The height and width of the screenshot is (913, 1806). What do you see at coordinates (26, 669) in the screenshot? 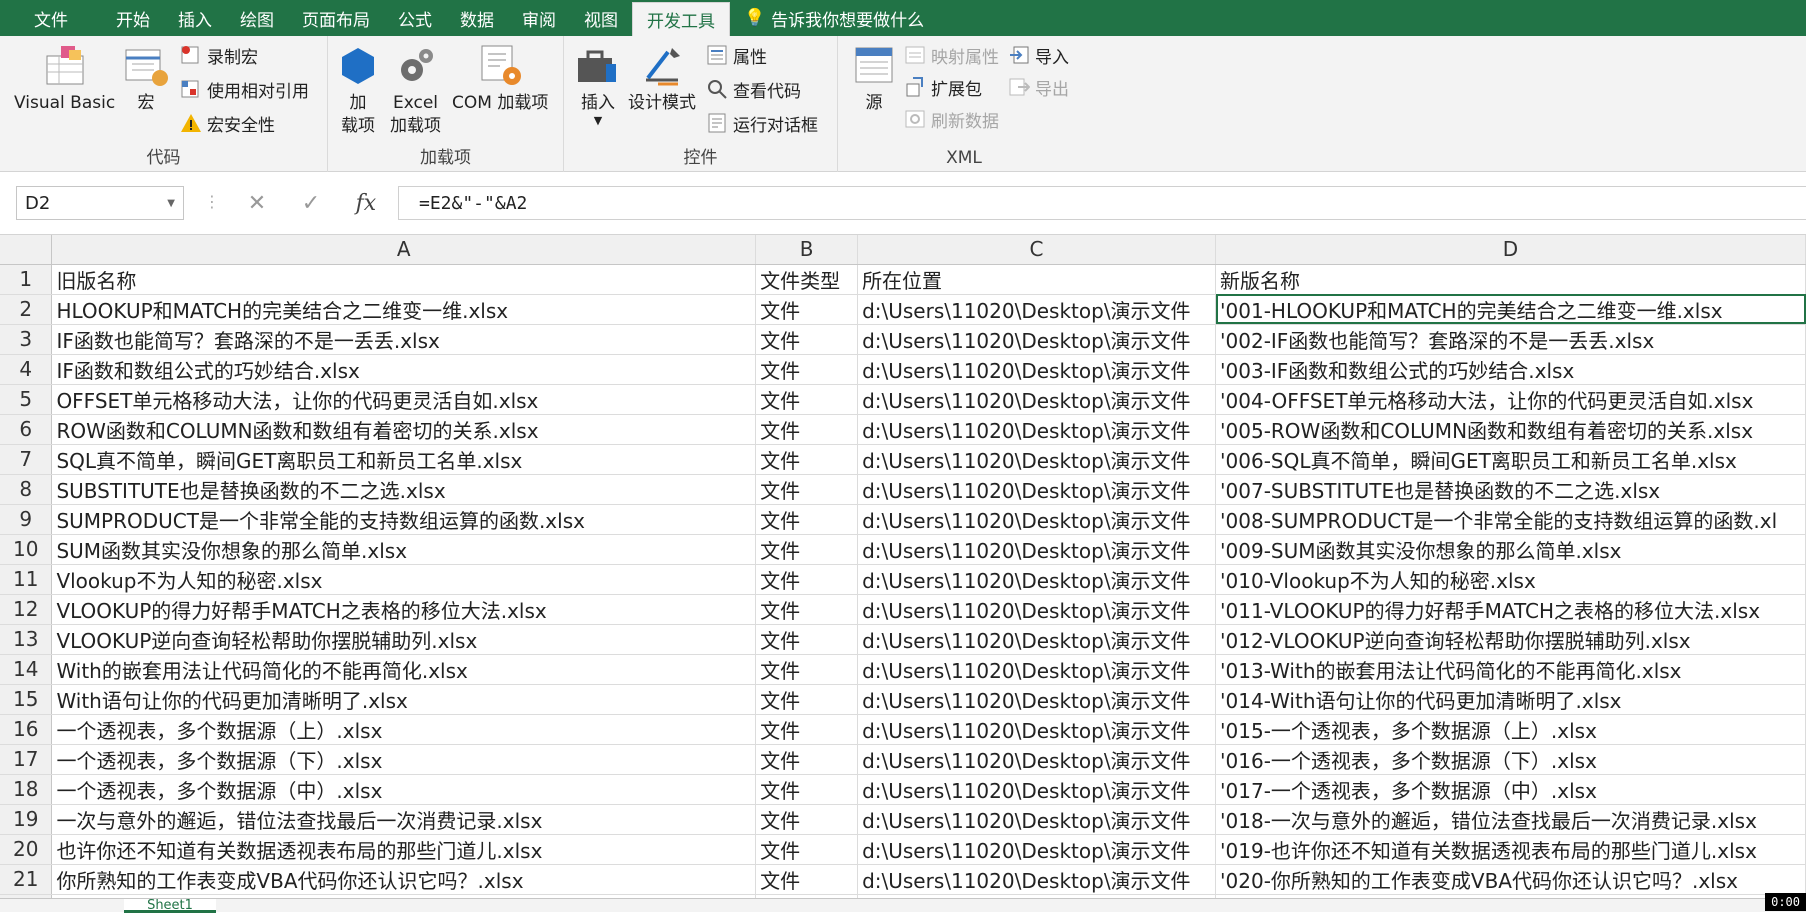
I see `row-header: 14` at bounding box center [26, 669].